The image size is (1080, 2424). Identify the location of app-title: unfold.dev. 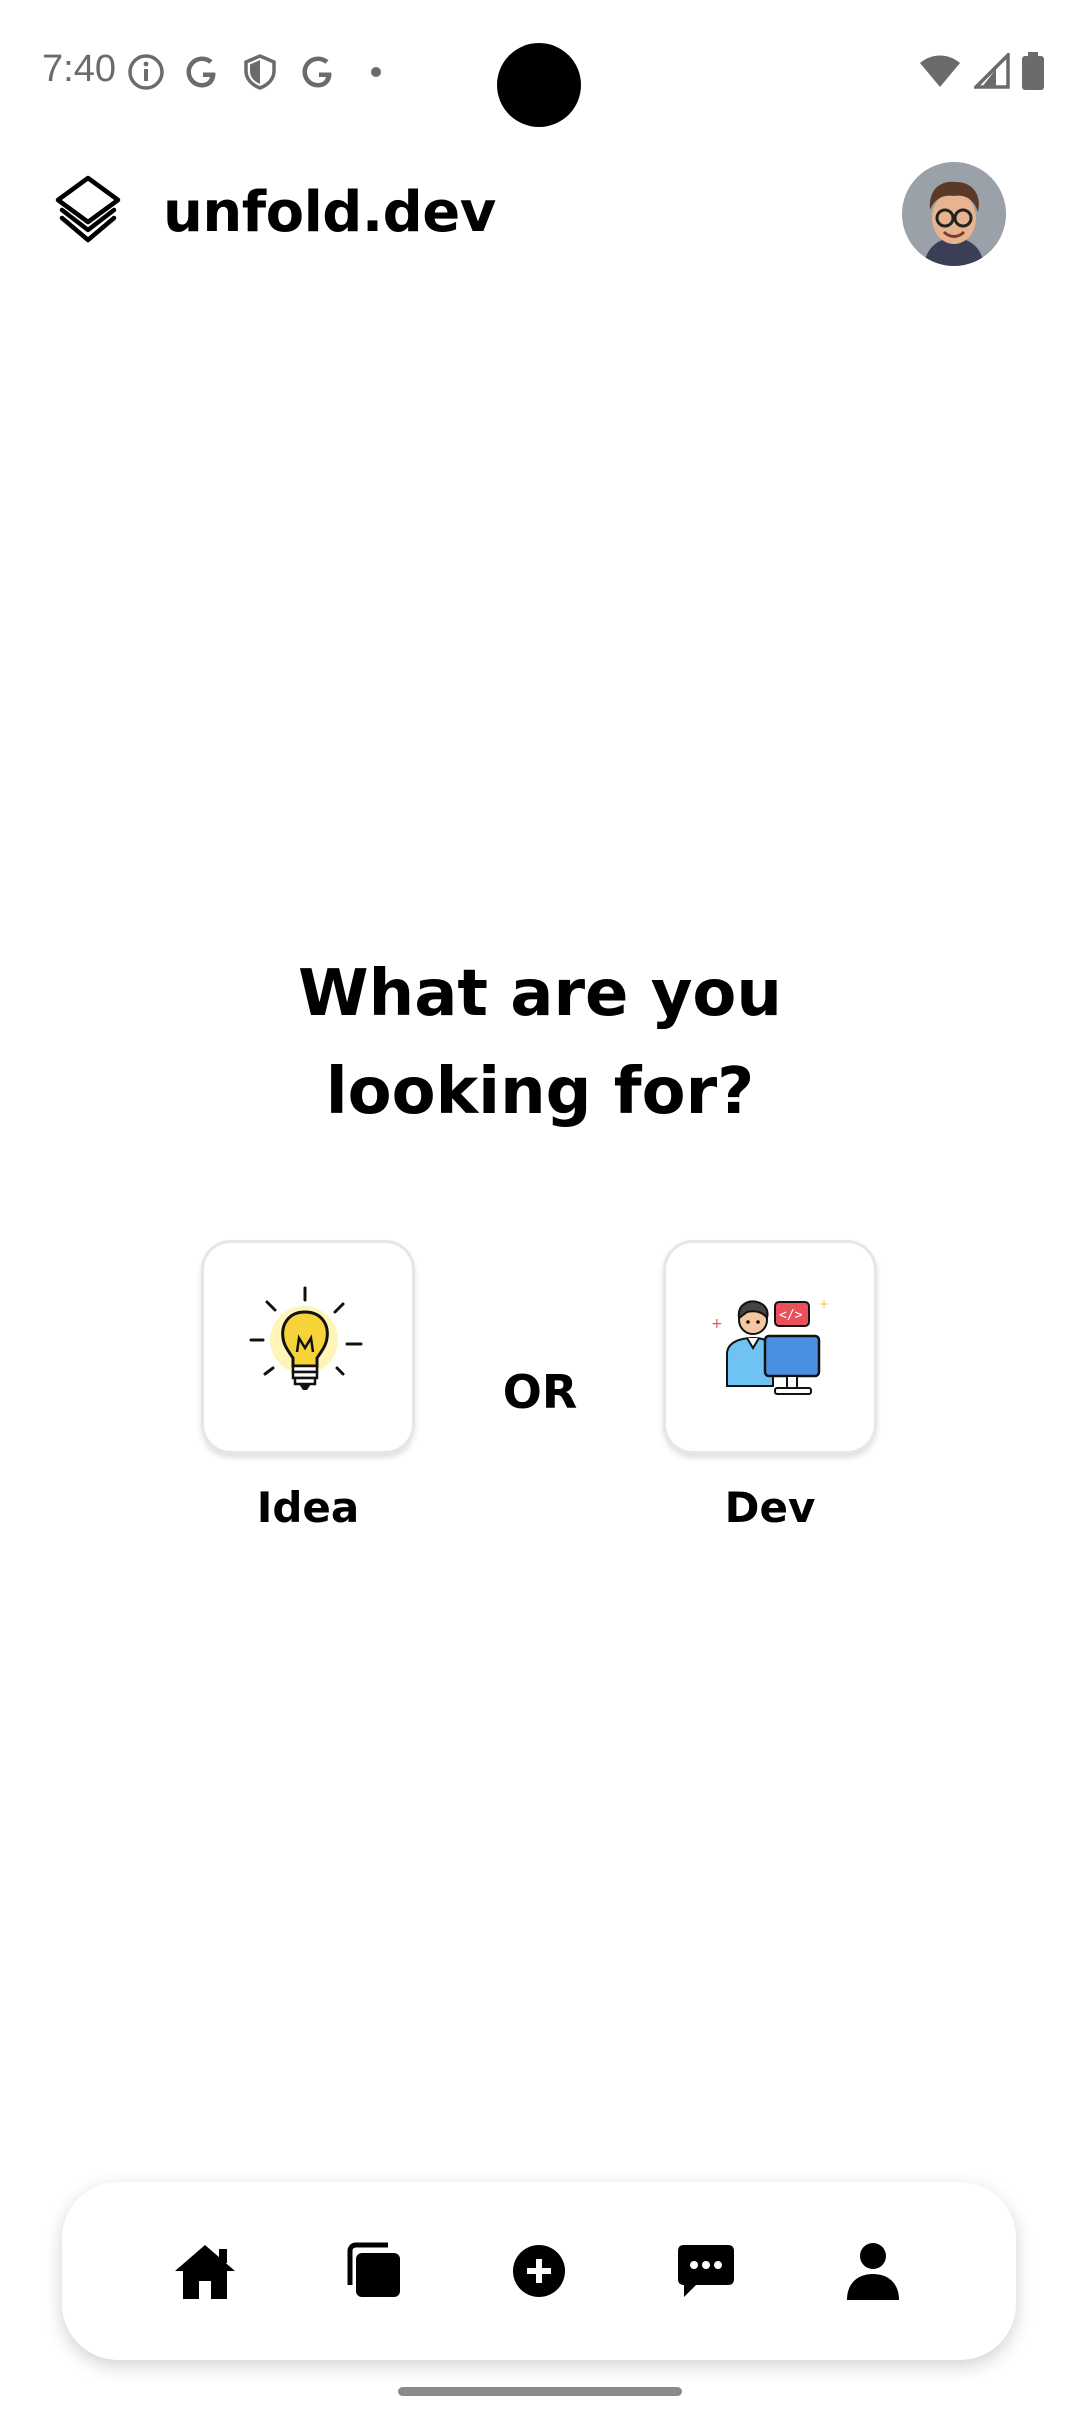
(329, 212).